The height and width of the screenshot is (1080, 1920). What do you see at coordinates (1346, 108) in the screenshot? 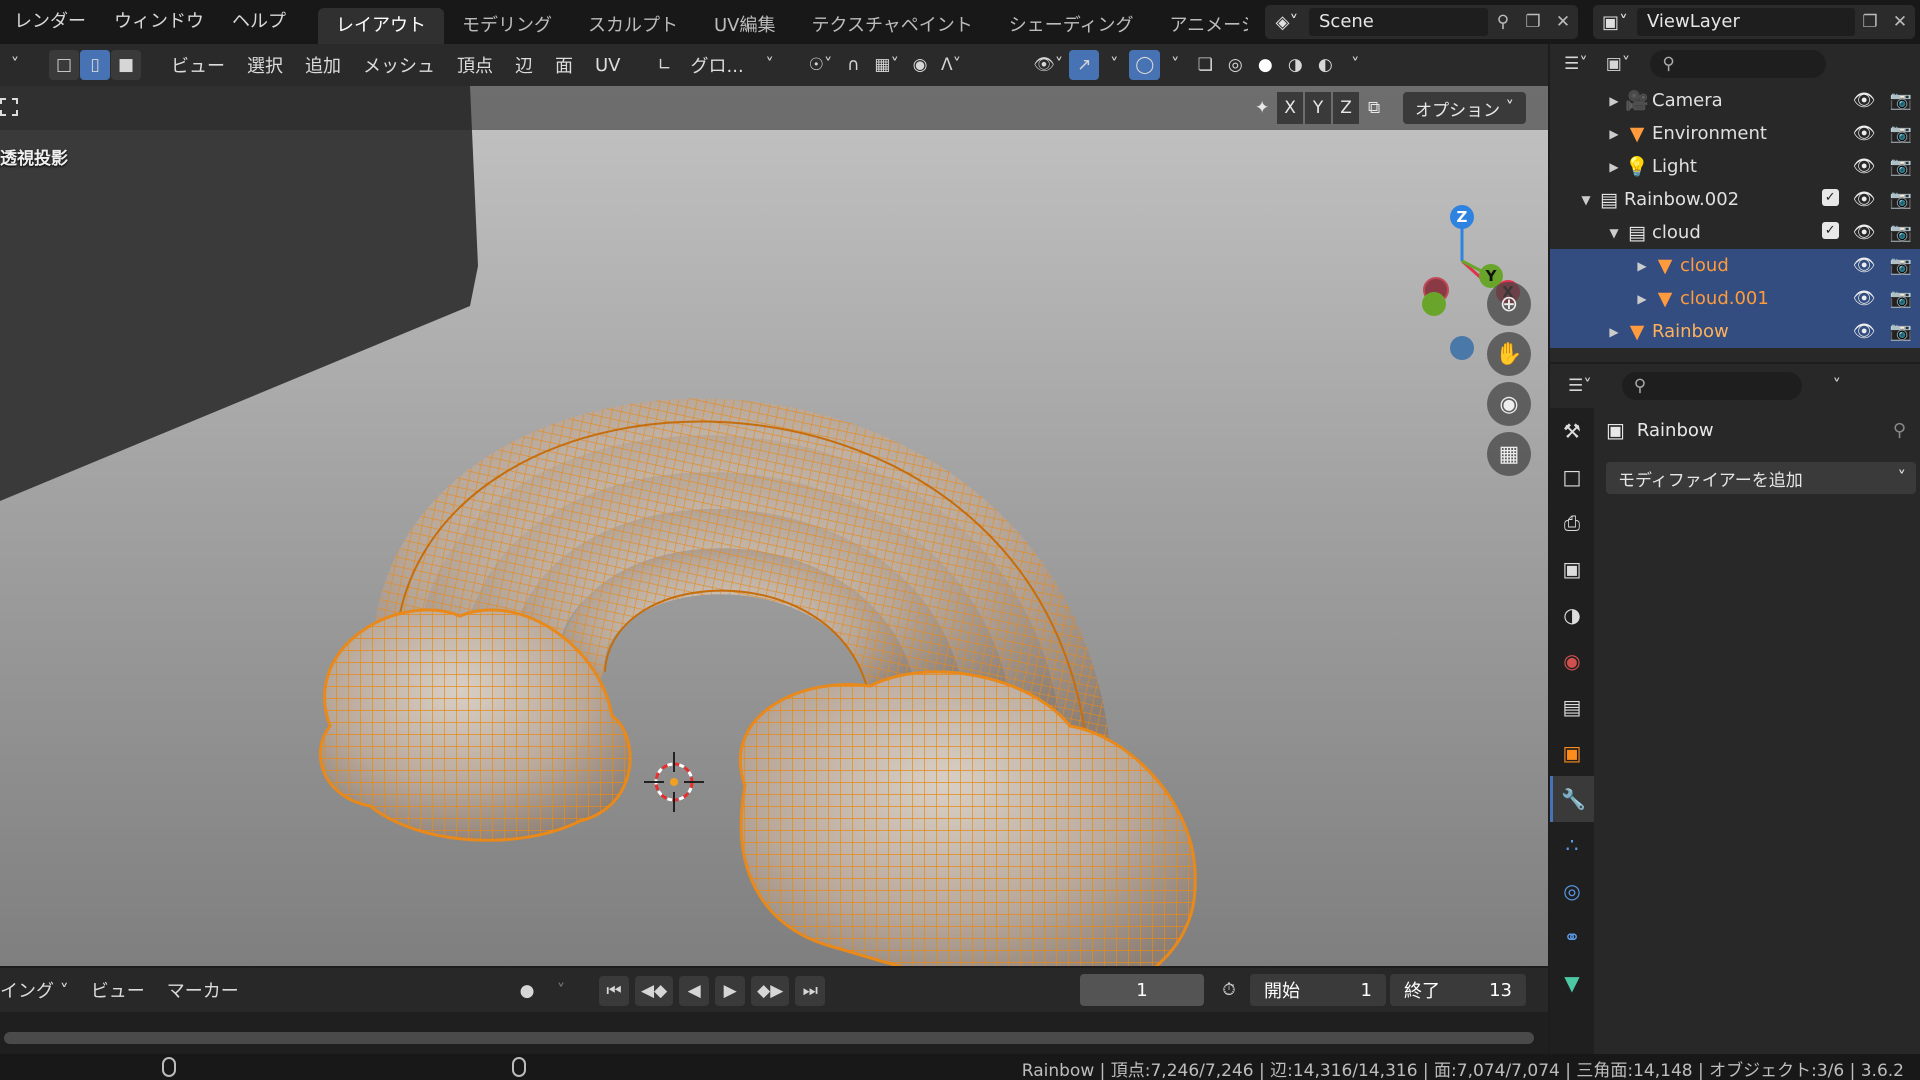
I see `mirror-z-button: Z` at bounding box center [1346, 108].